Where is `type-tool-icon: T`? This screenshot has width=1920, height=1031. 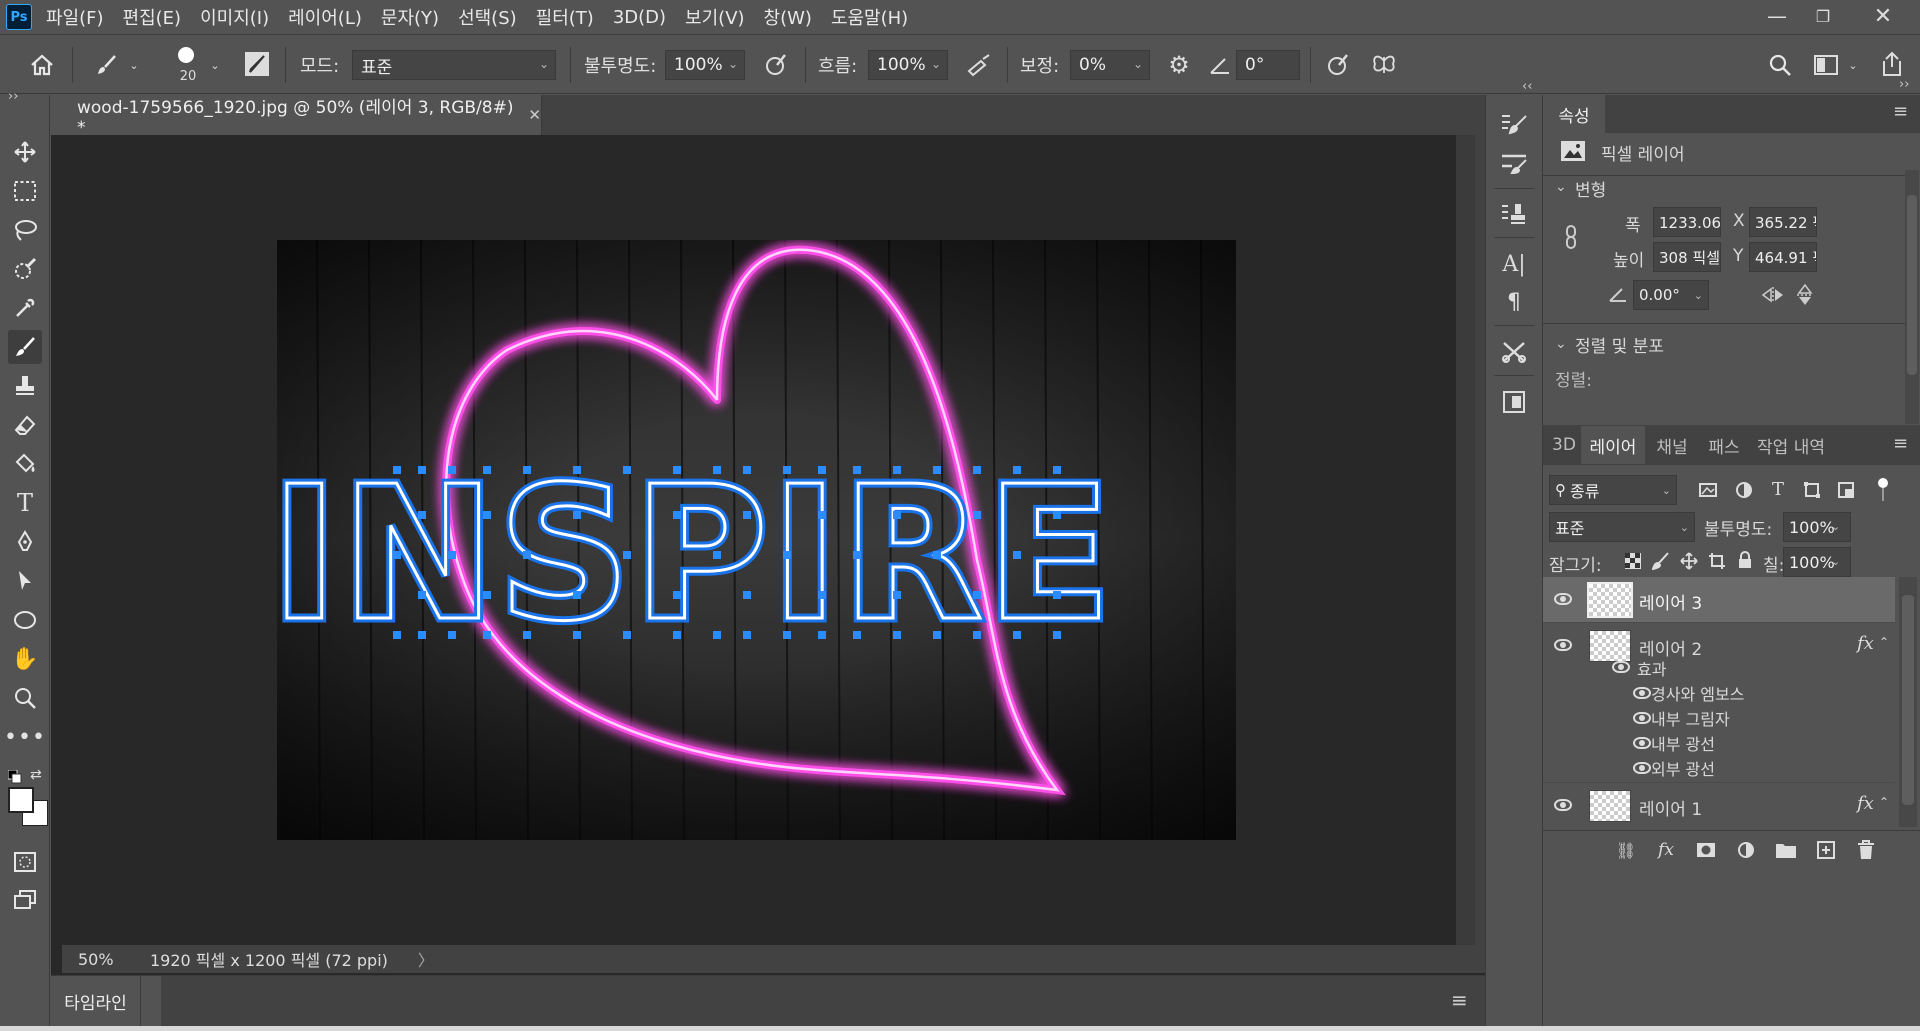
type-tool-icon: T is located at coordinates (25, 503).